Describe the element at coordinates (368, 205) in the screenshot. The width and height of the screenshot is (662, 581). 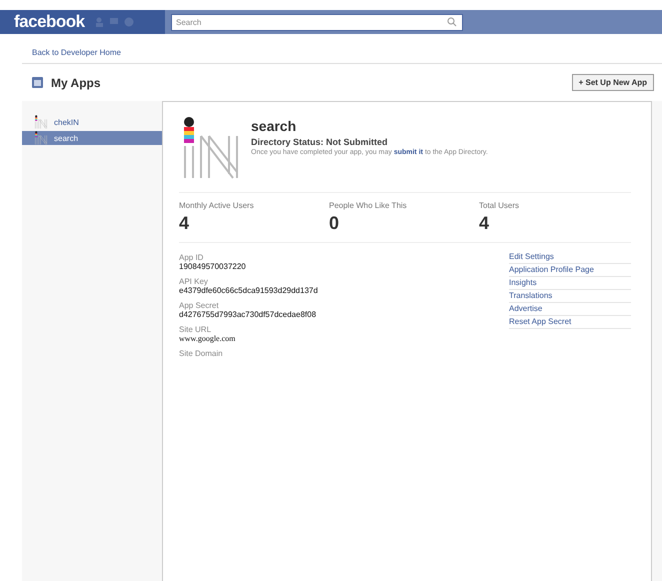
I see `stat-label: People Who Like This` at that location.